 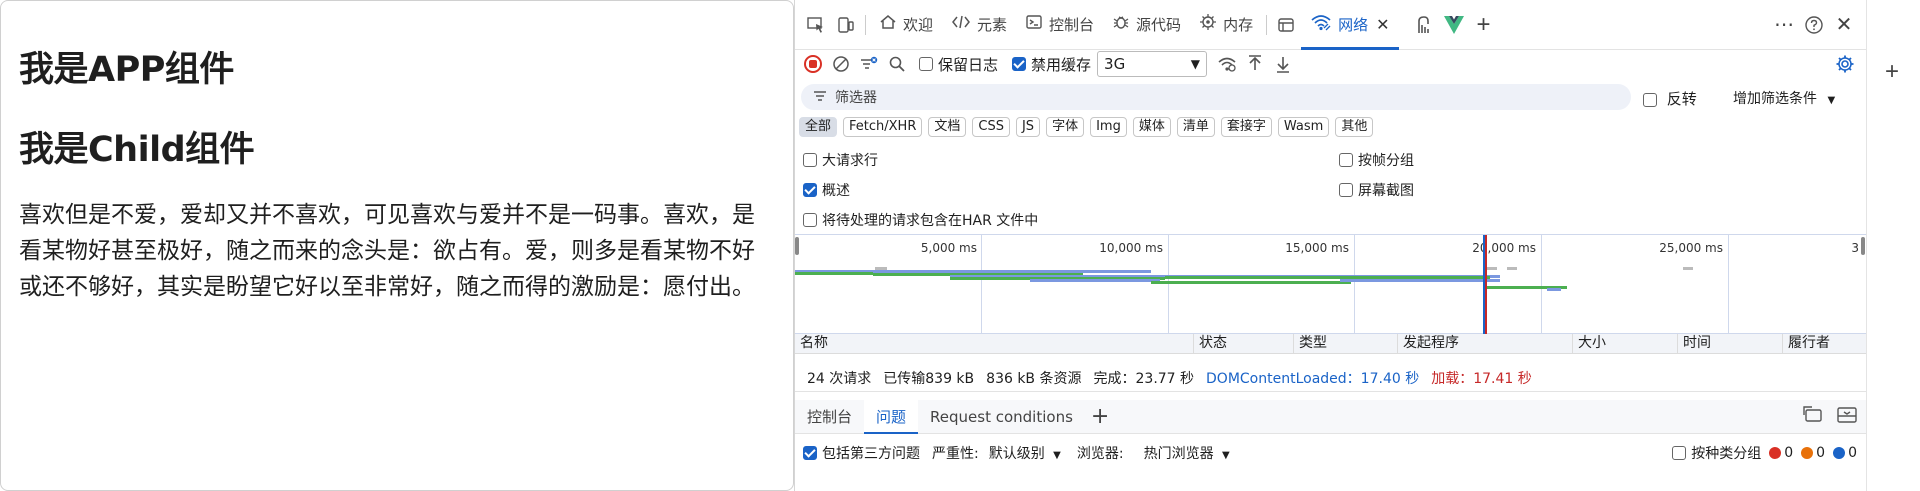 What do you see at coordinates (1331, 64) in the screenshot?
I see `network-toolbar: 保留日志 禁用缓存 3G ▼` at bounding box center [1331, 64].